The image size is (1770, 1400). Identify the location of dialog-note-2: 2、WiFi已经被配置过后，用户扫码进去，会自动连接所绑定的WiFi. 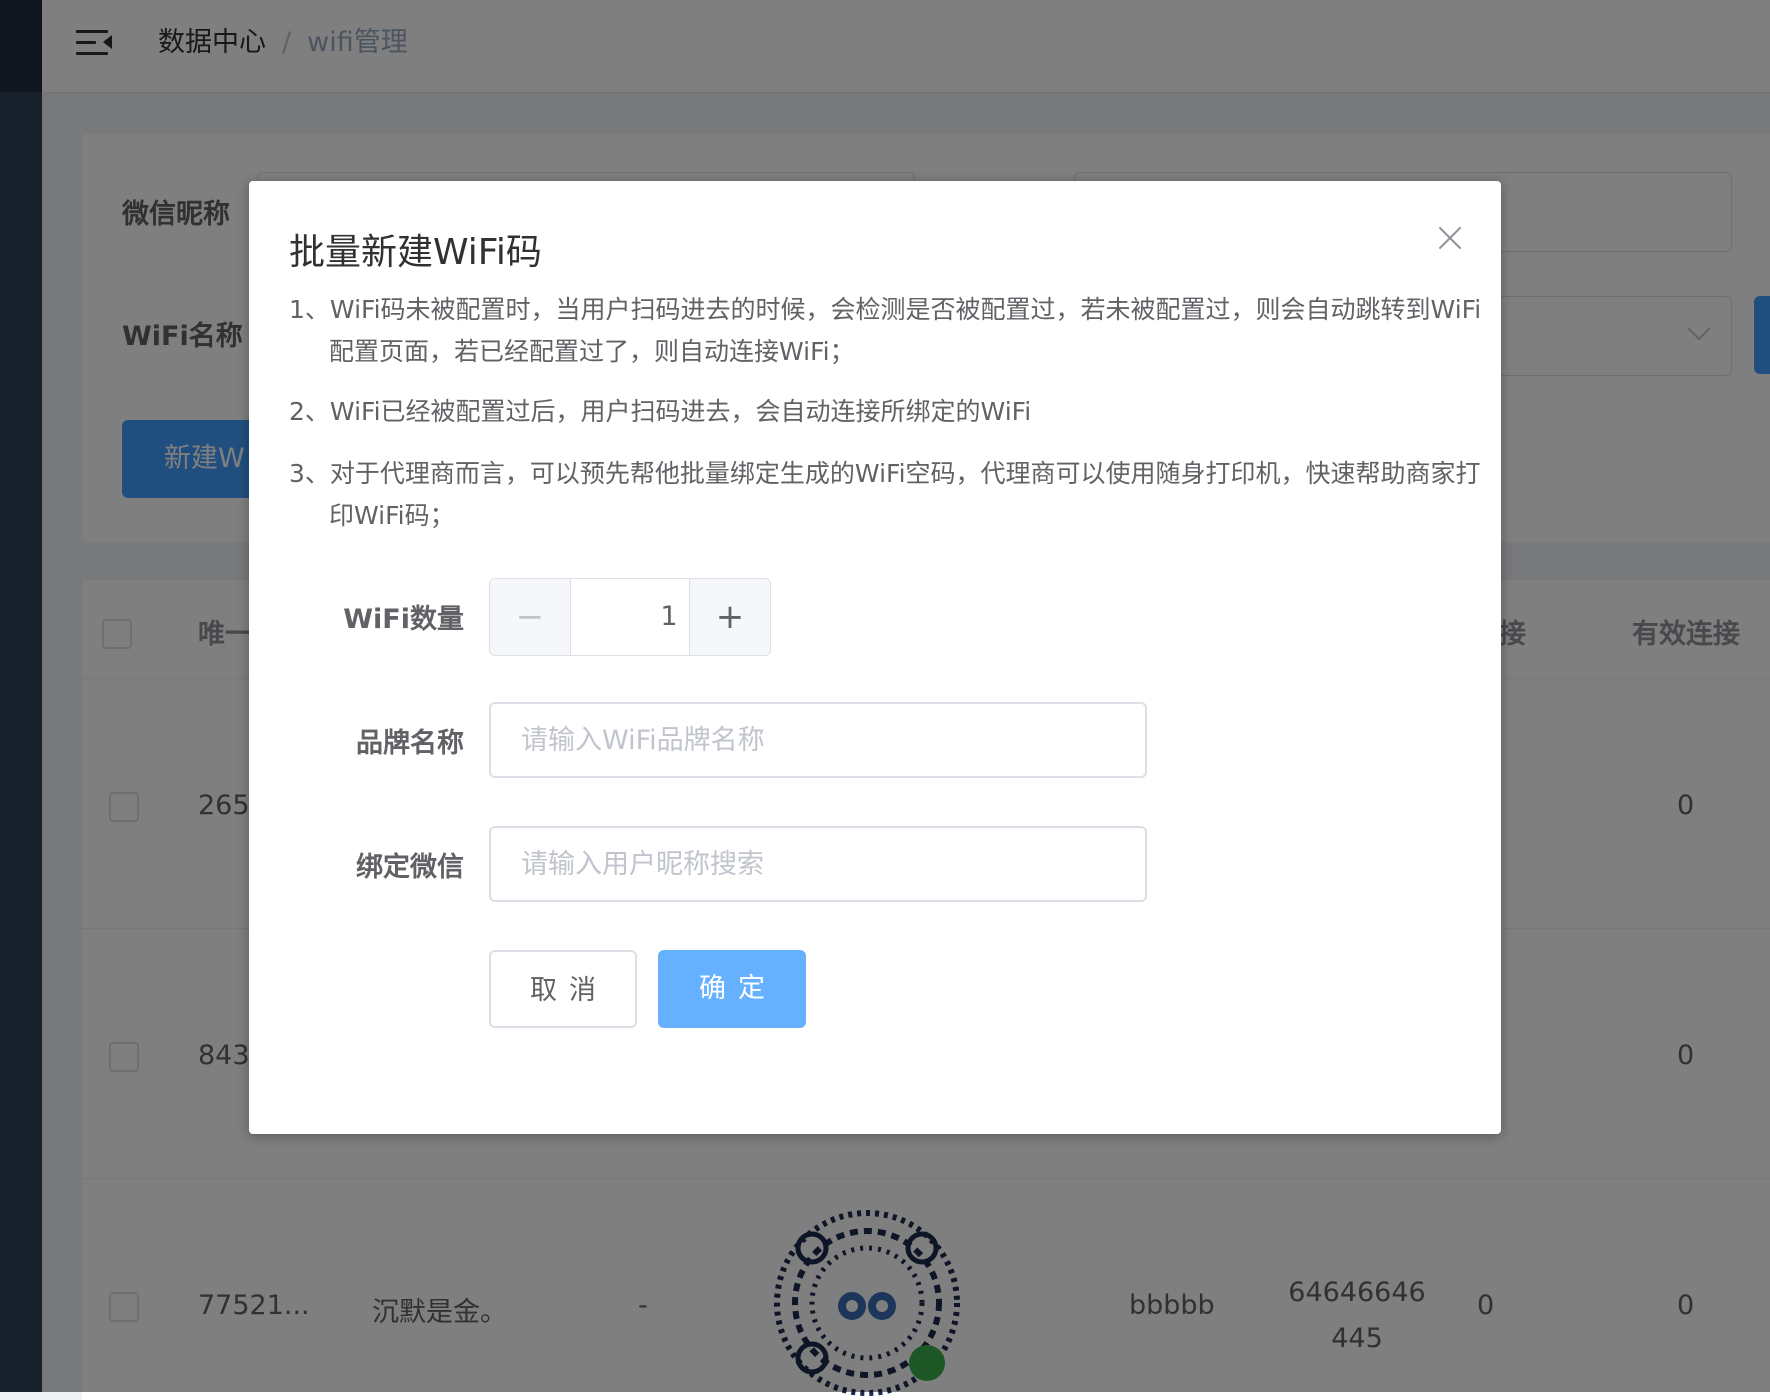
(660, 411).